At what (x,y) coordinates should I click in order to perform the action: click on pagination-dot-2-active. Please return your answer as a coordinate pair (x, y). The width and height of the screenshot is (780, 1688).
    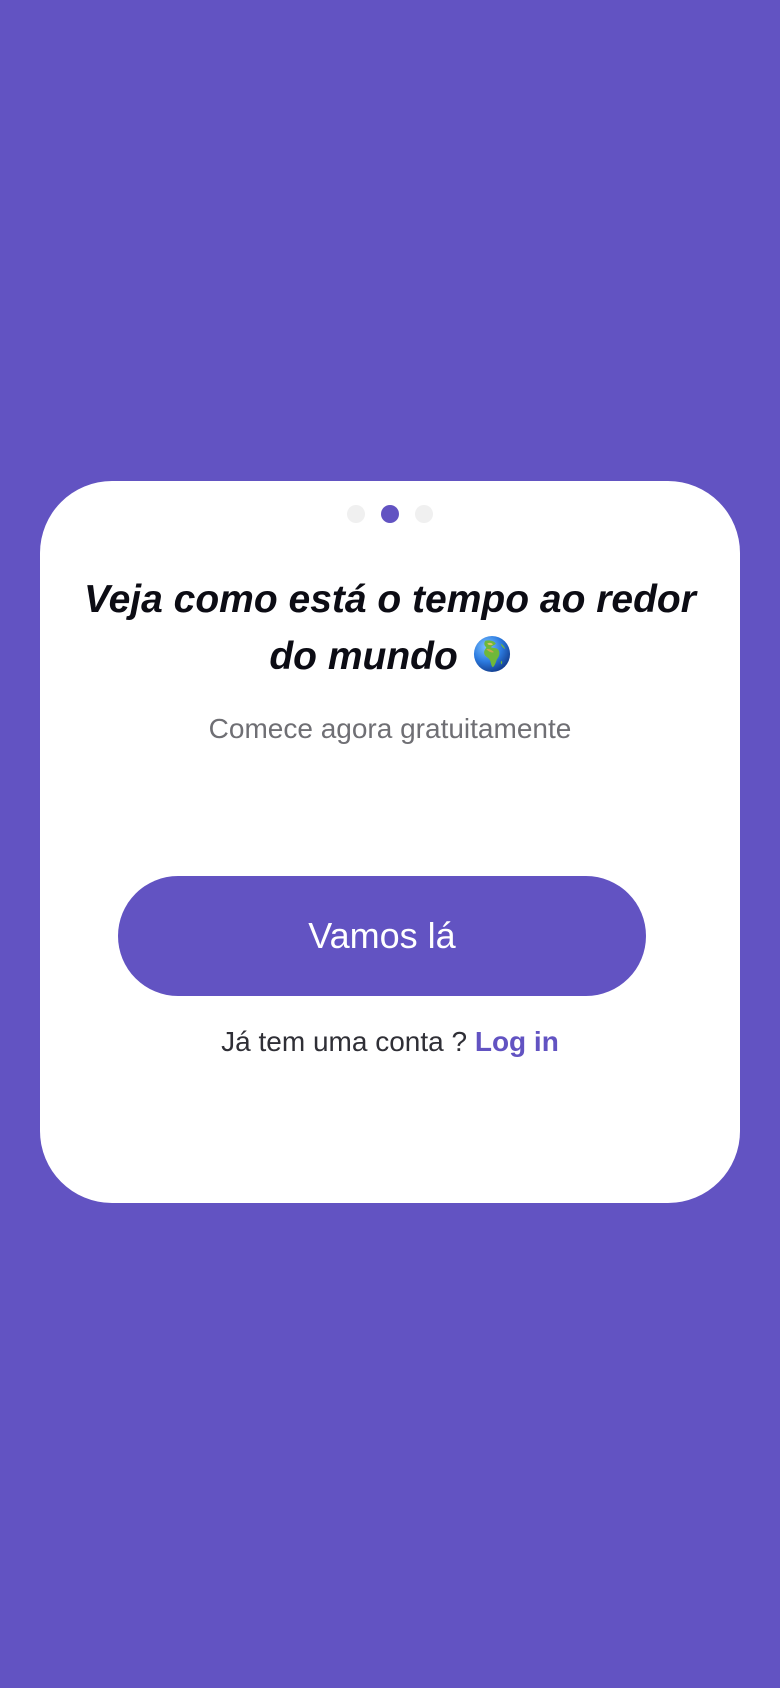
    Looking at the image, I should click on (390, 514).